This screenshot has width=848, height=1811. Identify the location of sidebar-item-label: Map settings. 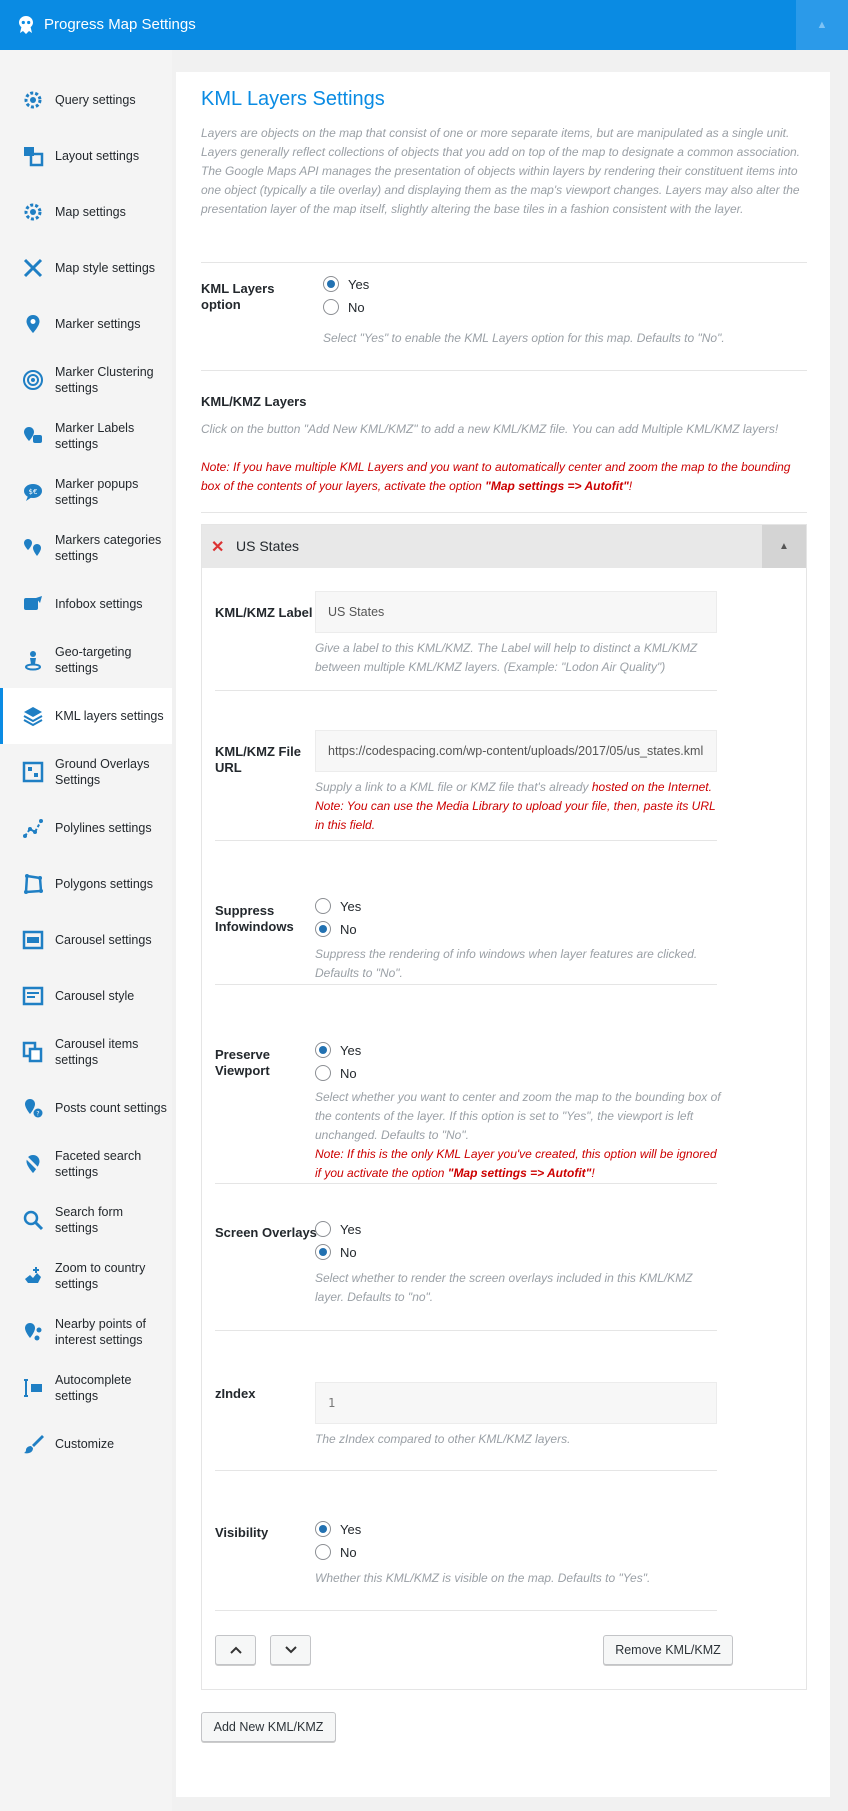
(90, 212).